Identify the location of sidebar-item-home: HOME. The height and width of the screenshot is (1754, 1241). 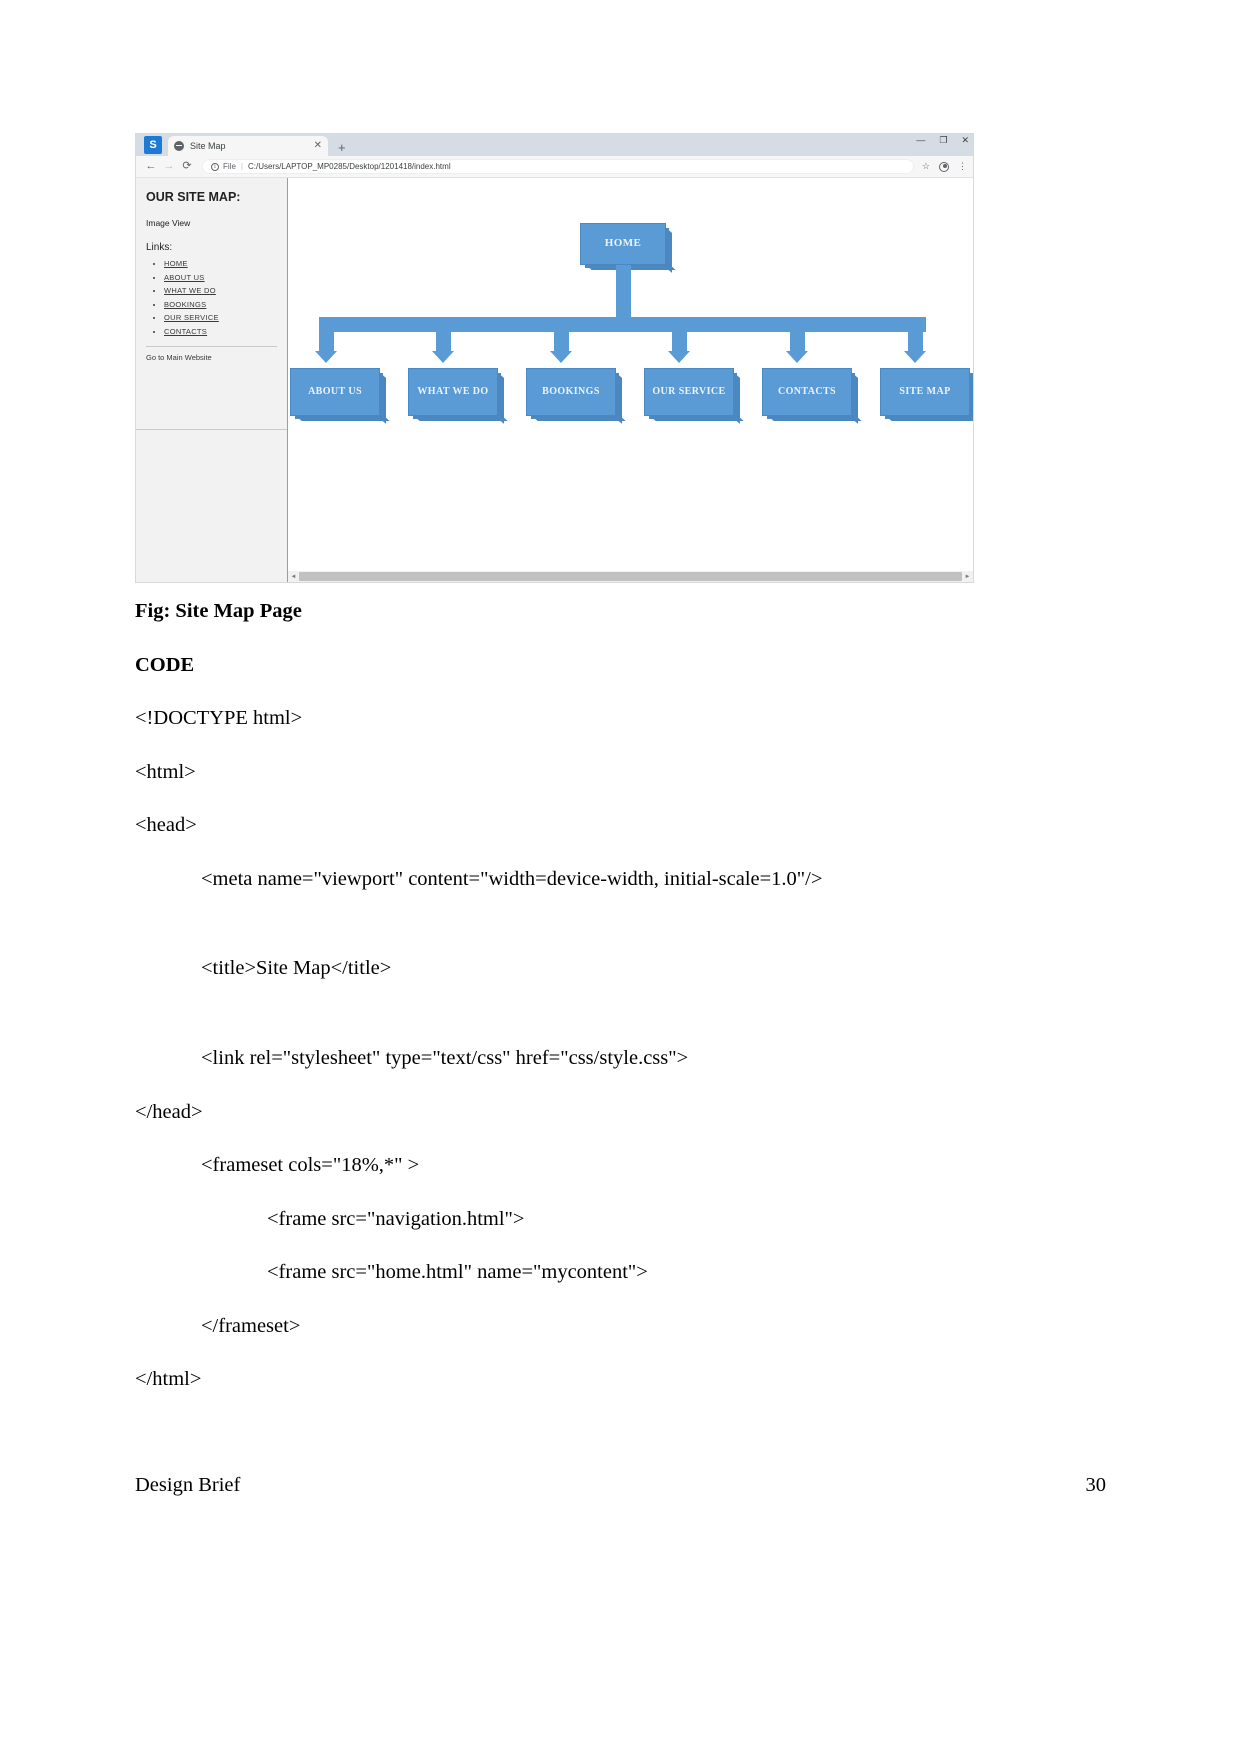
(176, 263).